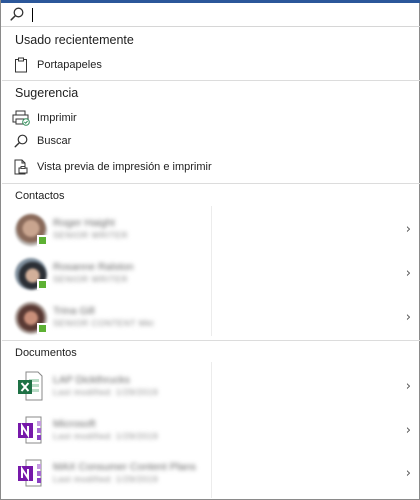  I want to click on print-preview-icon, so click(21, 167).